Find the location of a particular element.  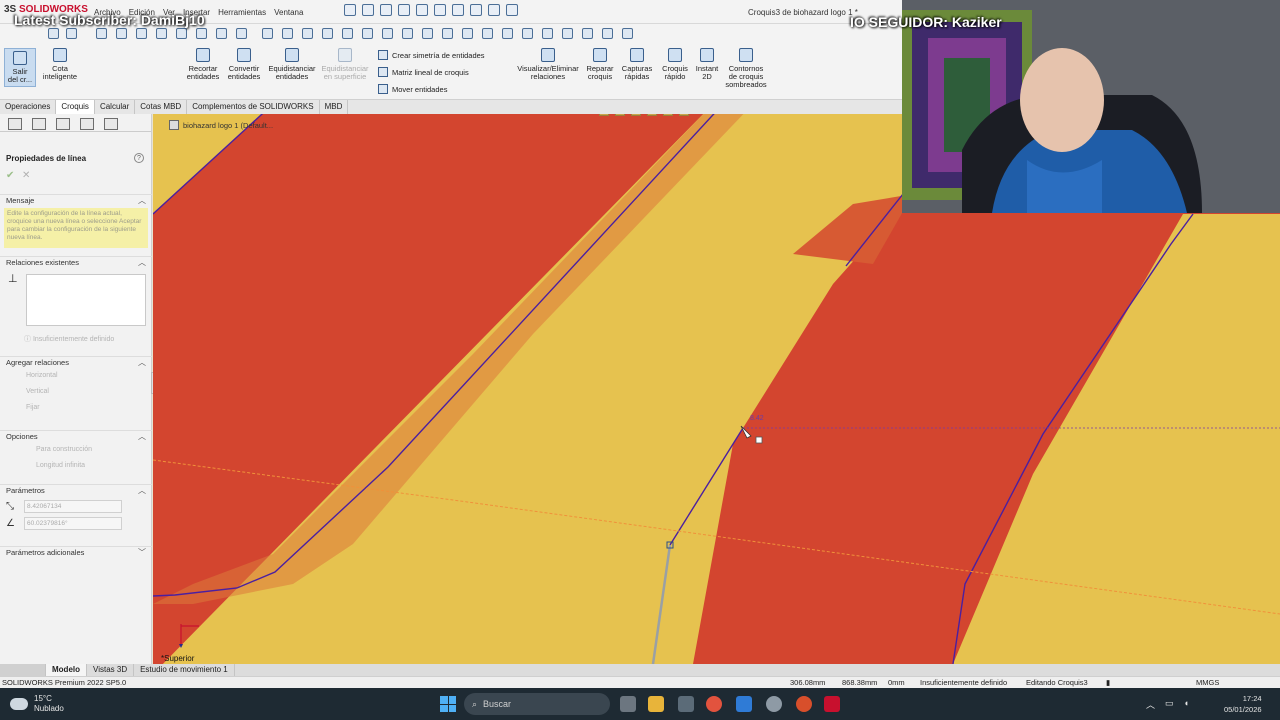

previous-view-icon is located at coordinates (636, 115).